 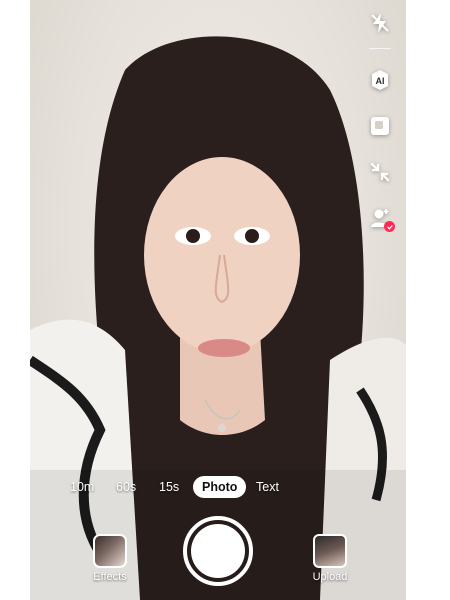 What do you see at coordinates (330, 577) in the screenshot?
I see `upload-label: Upload` at bounding box center [330, 577].